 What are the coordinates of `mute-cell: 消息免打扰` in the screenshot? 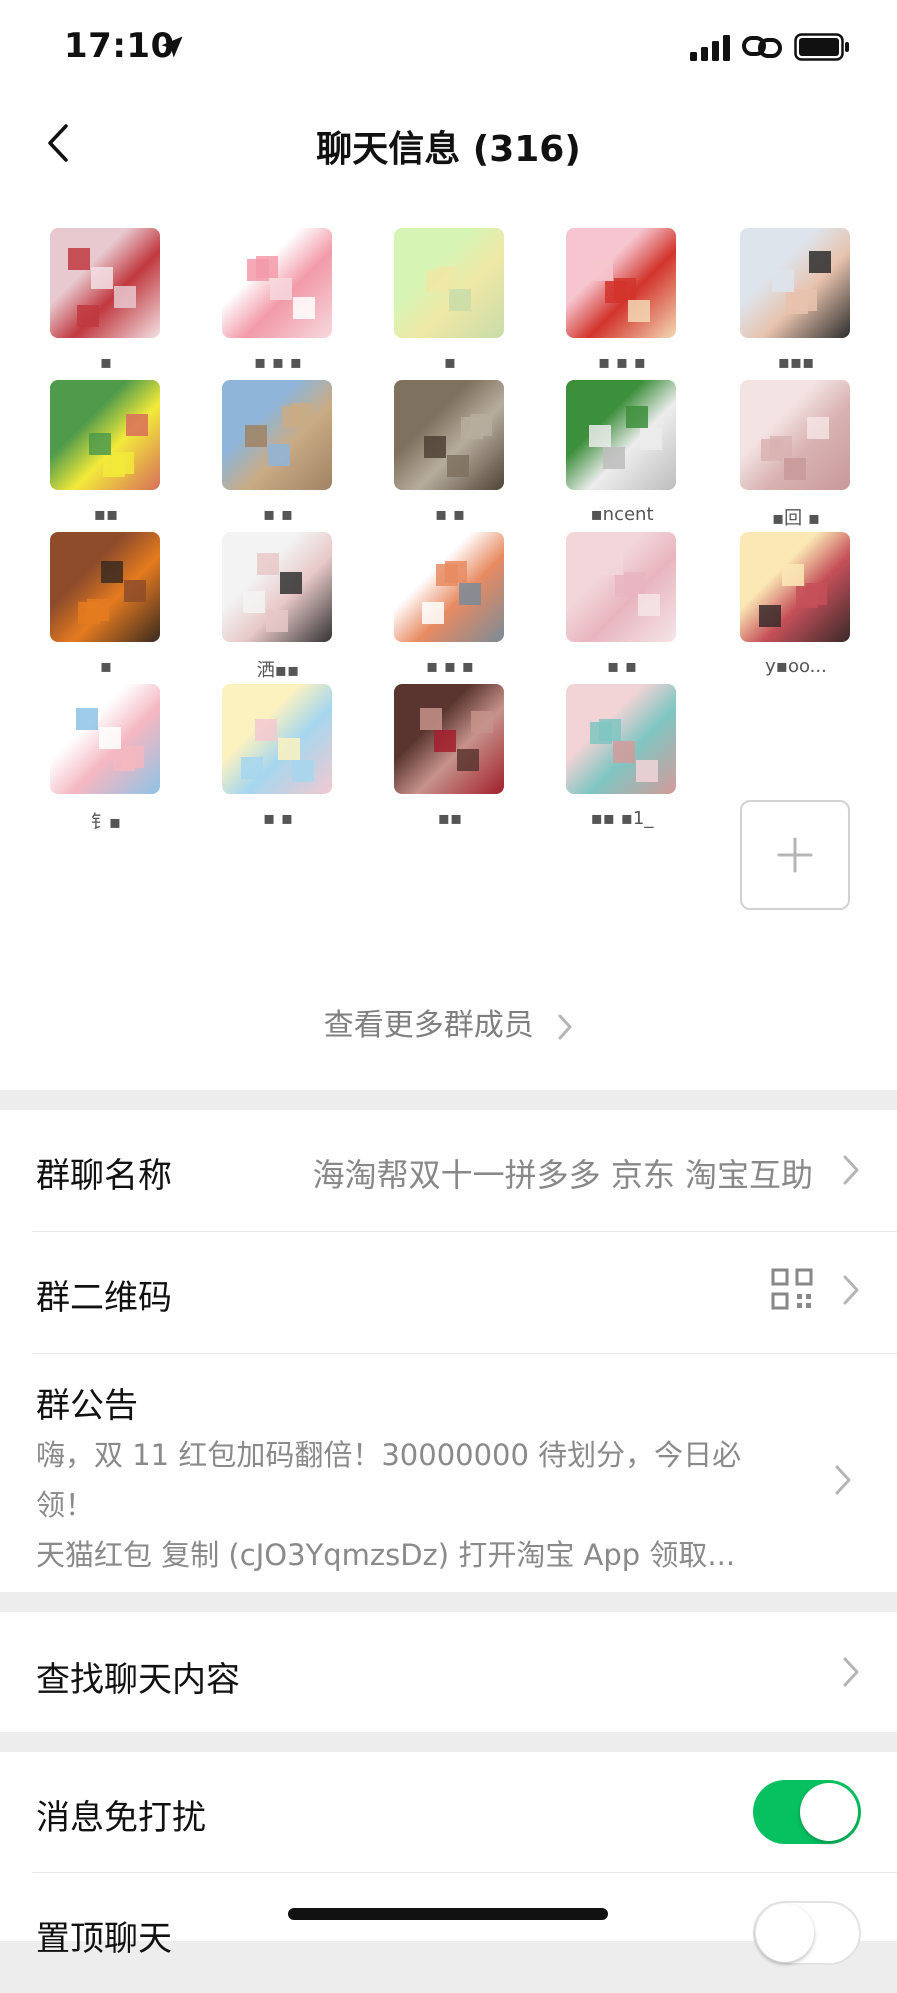 It's located at (448, 1812).